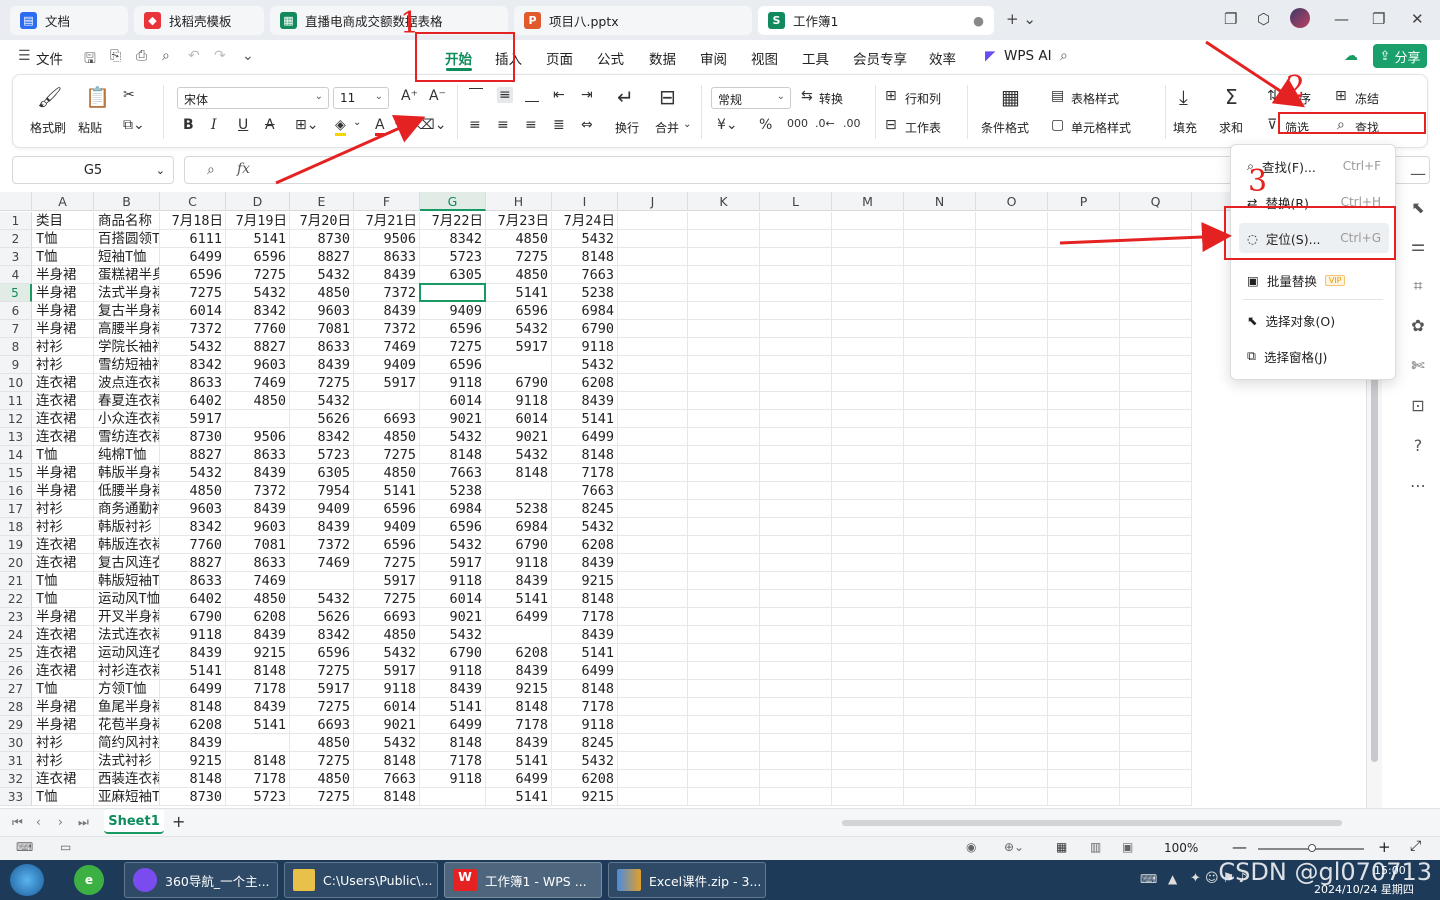 Image resolution: width=1440 pixels, height=900 pixels. I want to click on browser-360-icon: e, so click(89, 880).